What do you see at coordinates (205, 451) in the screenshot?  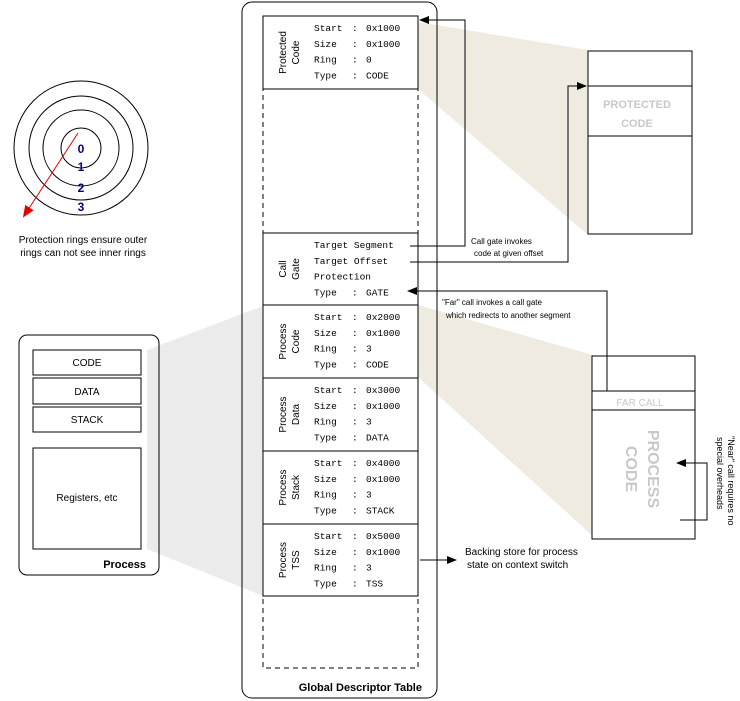 I see `projection-process` at bounding box center [205, 451].